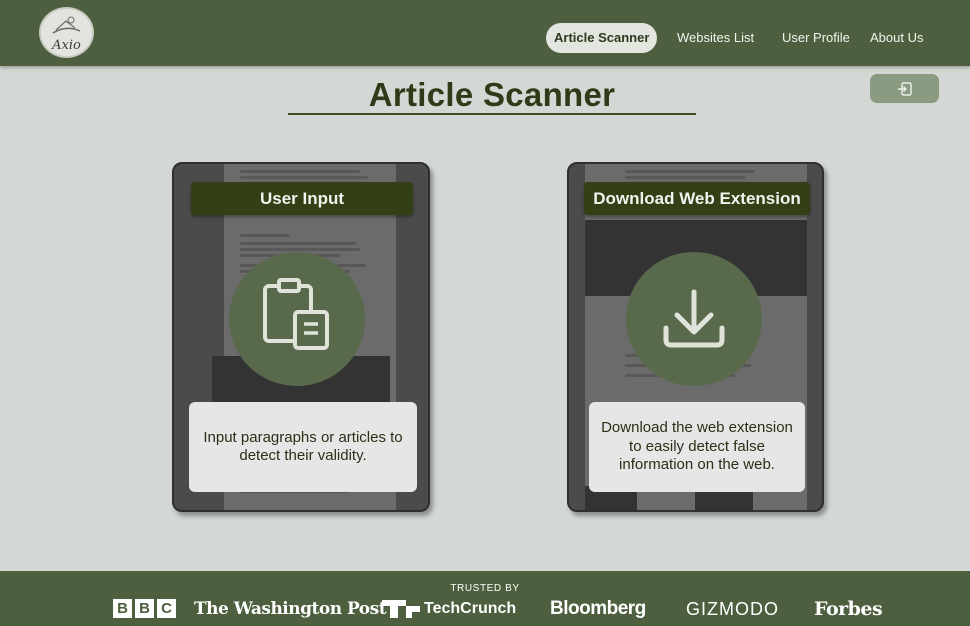 The image size is (970, 626). I want to click on brand-bbc-logo: BBC, so click(146, 609).